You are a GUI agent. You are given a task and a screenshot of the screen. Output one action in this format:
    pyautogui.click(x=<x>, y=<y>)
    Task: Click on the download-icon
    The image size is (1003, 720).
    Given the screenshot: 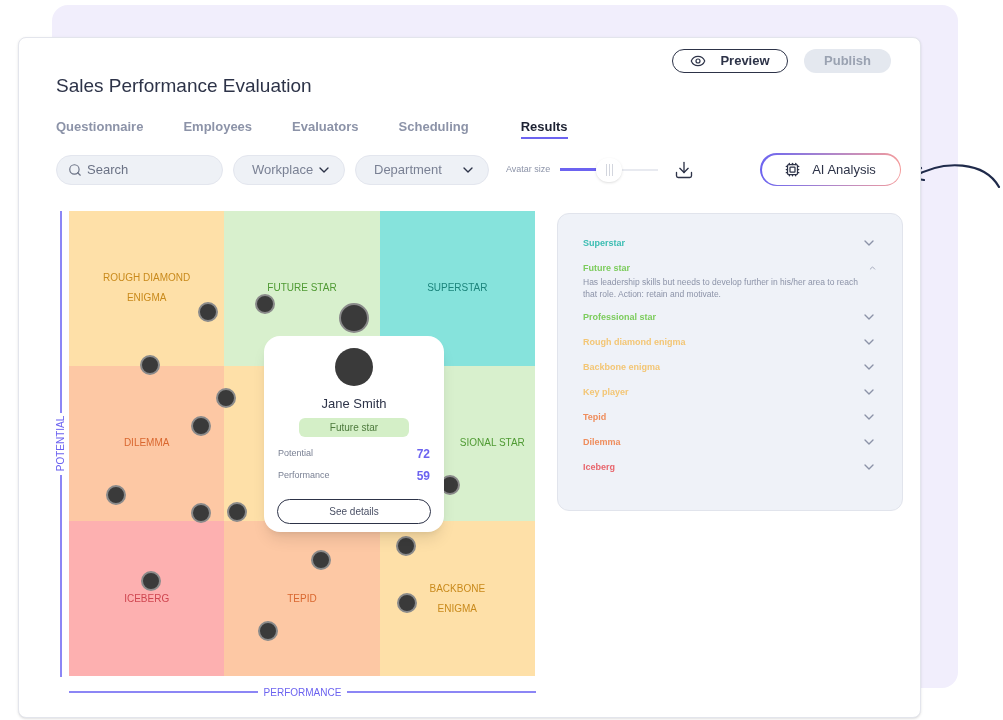 What is the action you would take?
    pyautogui.click(x=684, y=169)
    